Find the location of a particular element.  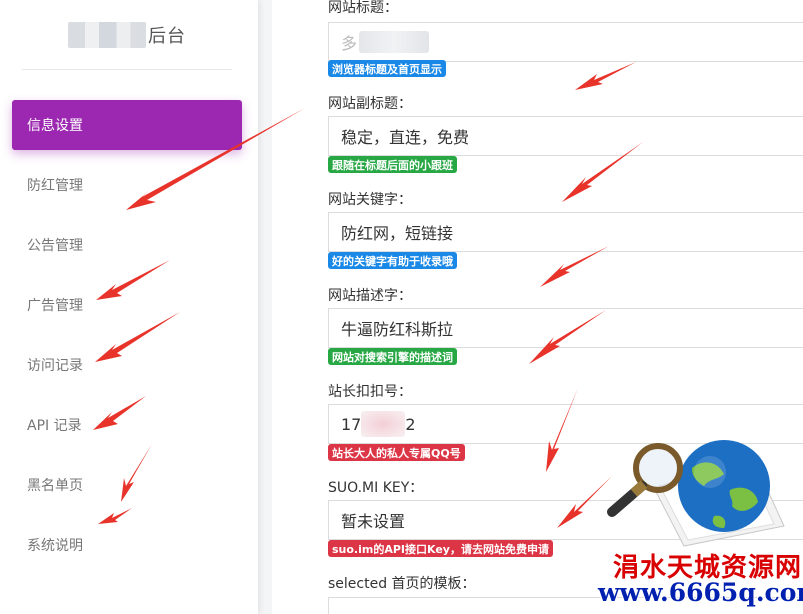

sidebar-item-label: 黑名单页 is located at coordinates (55, 486).